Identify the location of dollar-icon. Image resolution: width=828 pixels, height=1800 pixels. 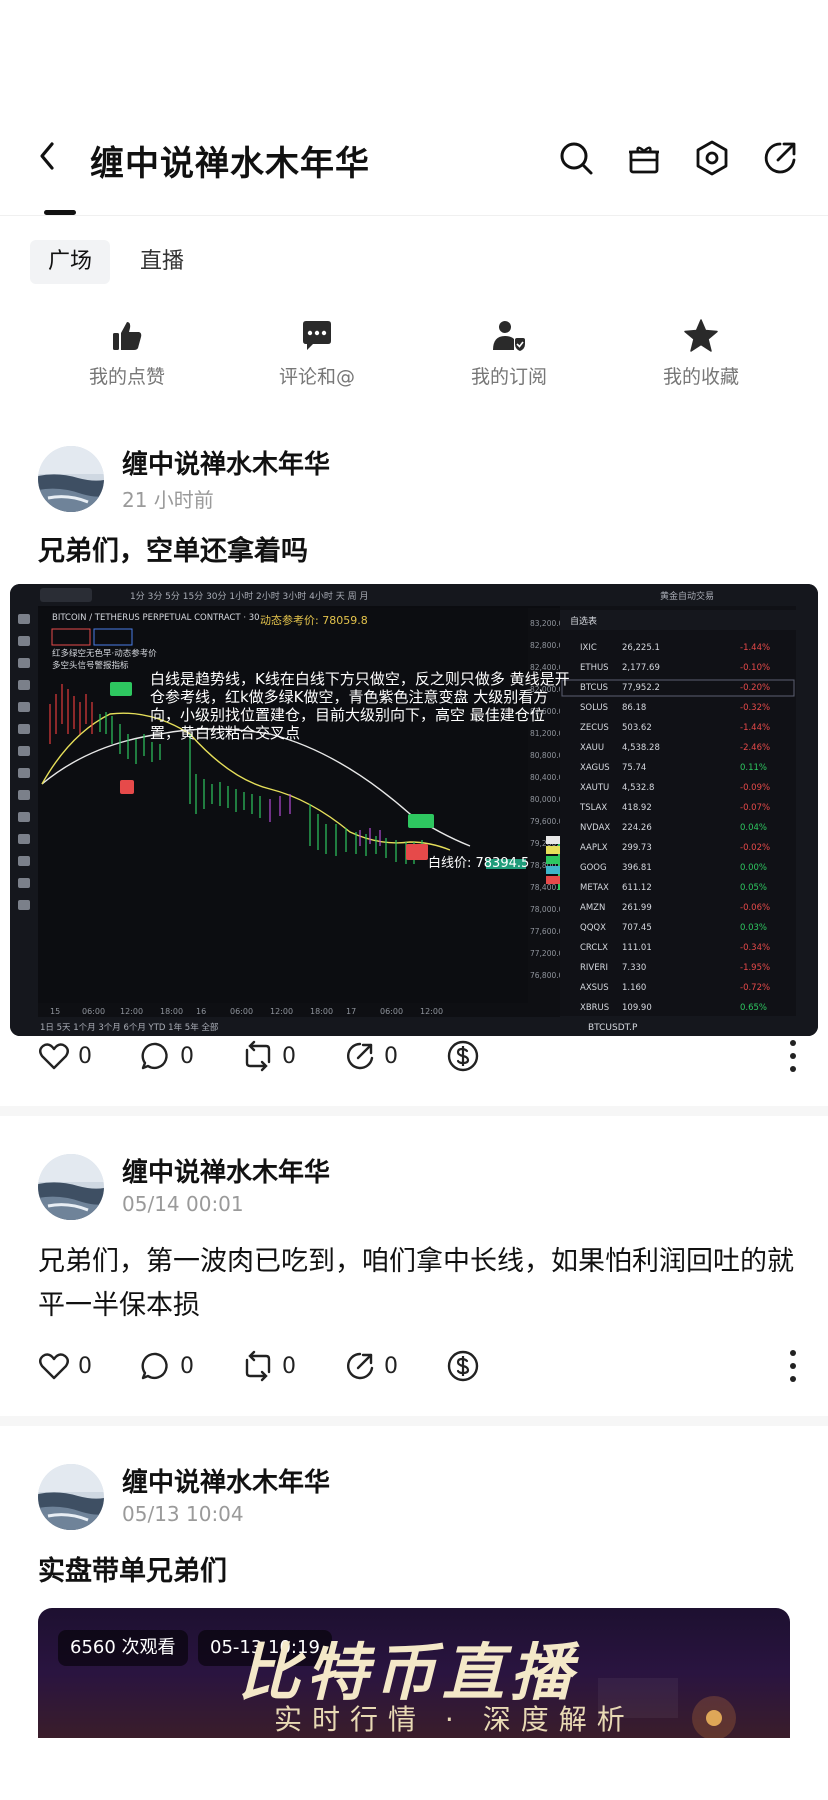
(463, 1366).